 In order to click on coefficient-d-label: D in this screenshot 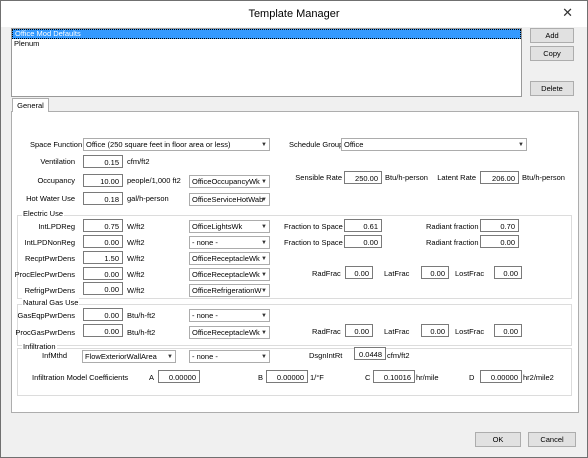, I will do `click(472, 377)`.